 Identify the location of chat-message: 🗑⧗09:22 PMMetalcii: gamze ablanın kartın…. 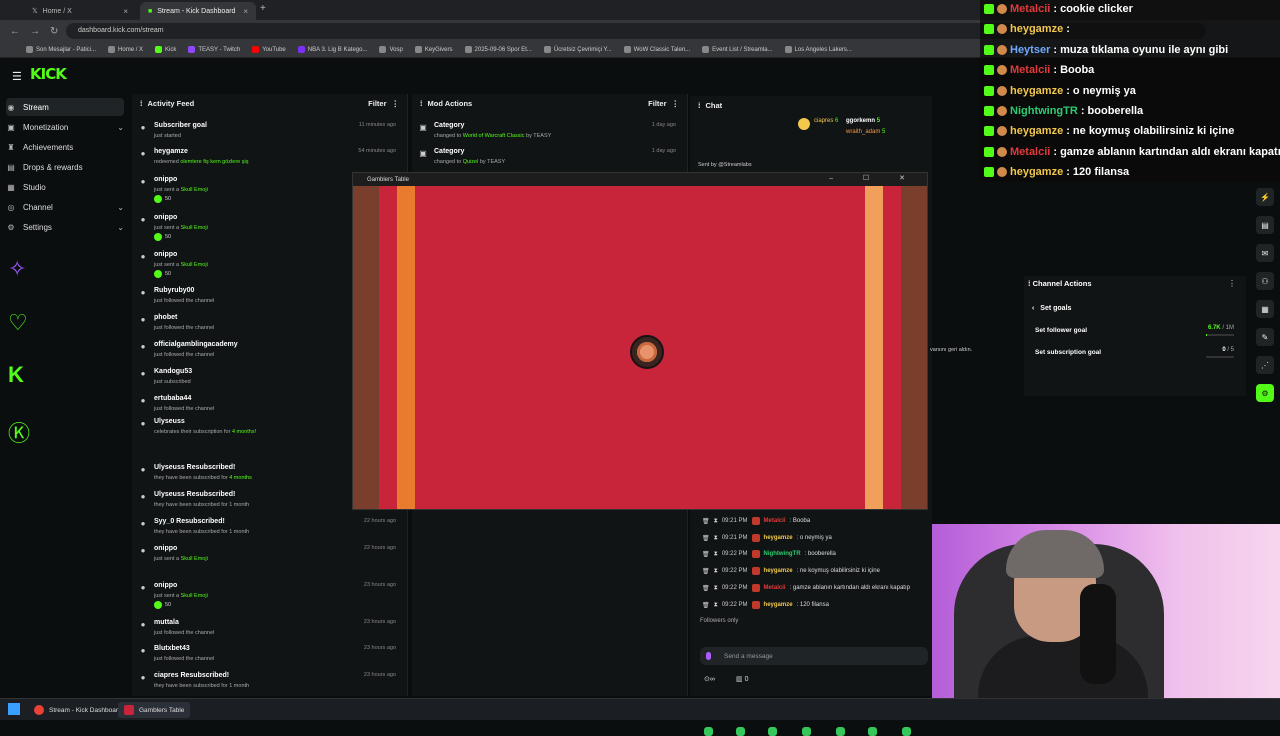
(817, 588).